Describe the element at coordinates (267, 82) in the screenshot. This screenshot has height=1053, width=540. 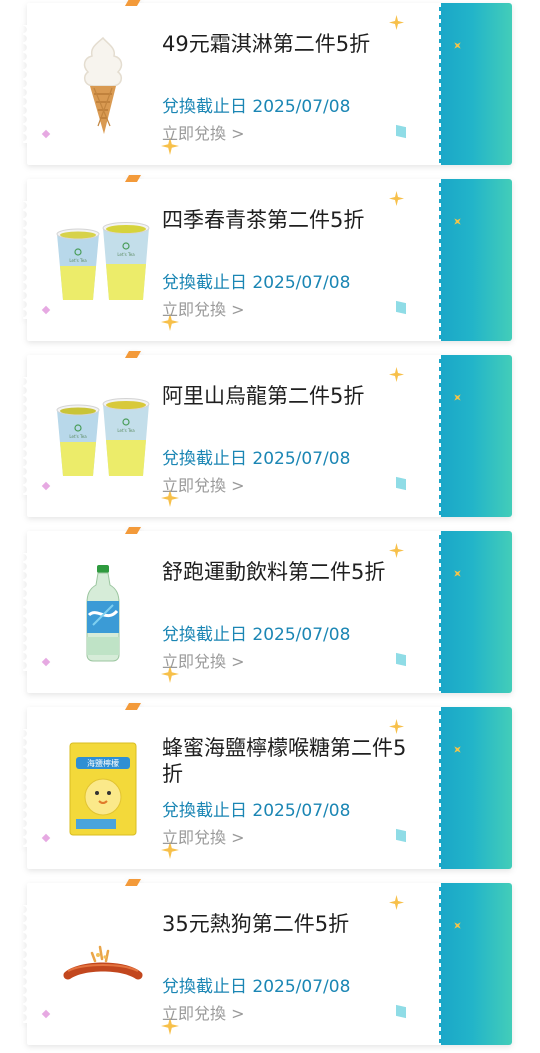
I see `coupon-card: 49元霜淇淋第二件5折 兌換截止日 2025/07/08 立即兌換 >` at that location.